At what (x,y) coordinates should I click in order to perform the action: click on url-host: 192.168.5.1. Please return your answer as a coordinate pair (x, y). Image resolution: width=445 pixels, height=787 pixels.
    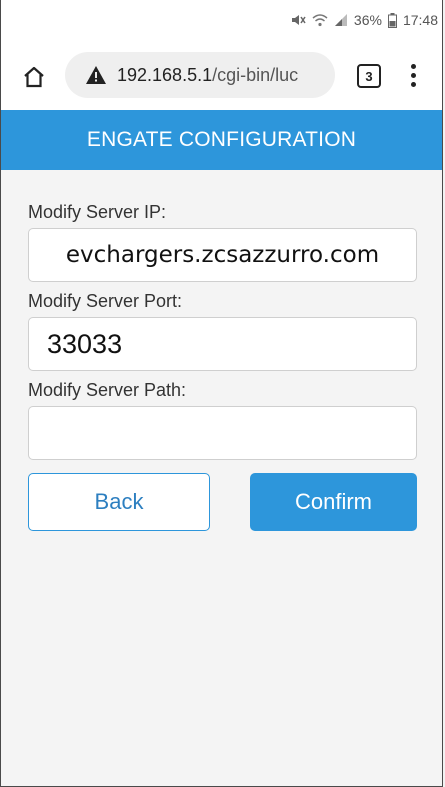
    Looking at the image, I should click on (165, 74).